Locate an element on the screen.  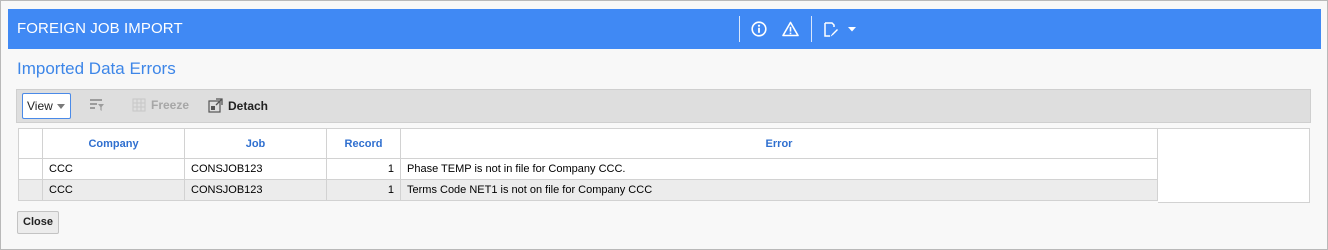
table-header-row: Company Job Record Error is located at coordinates (588, 143).